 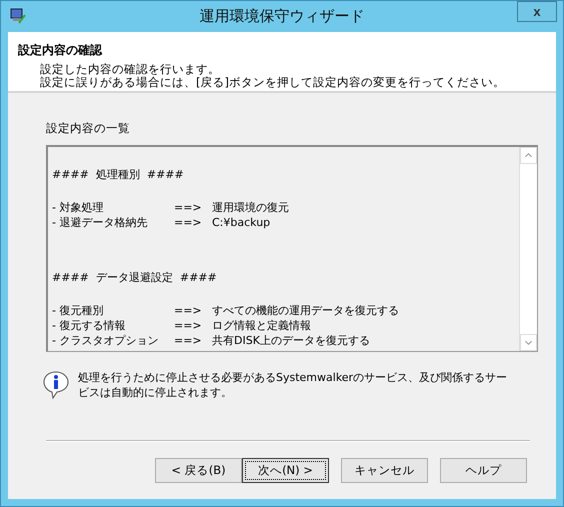 What do you see at coordinates (198, 470) in the screenshot?
I see `wizard-button: < 戻る(B)` at bounding box center [198, 470].